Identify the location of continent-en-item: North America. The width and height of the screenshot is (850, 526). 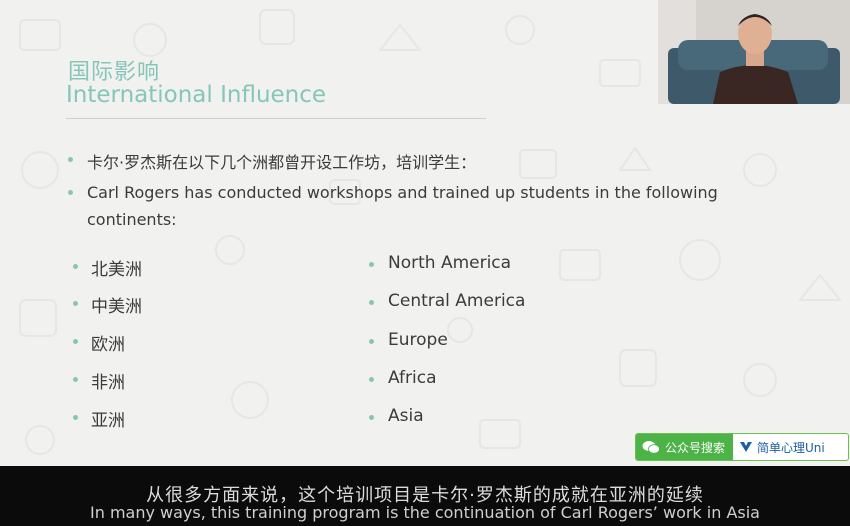
(450, 263).